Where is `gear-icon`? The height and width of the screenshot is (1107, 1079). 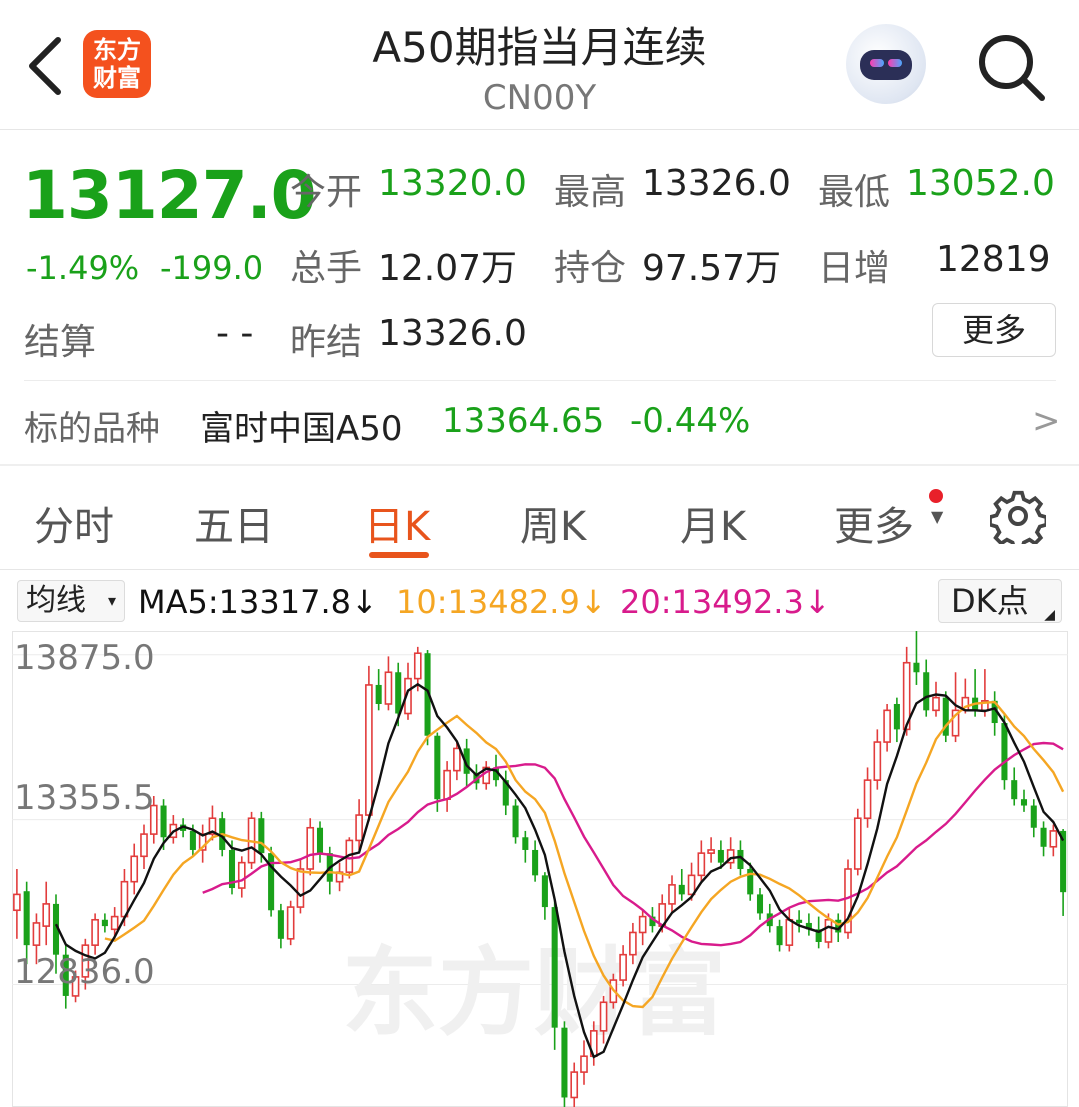
gear-icon is located at coordinates (1018, 516).